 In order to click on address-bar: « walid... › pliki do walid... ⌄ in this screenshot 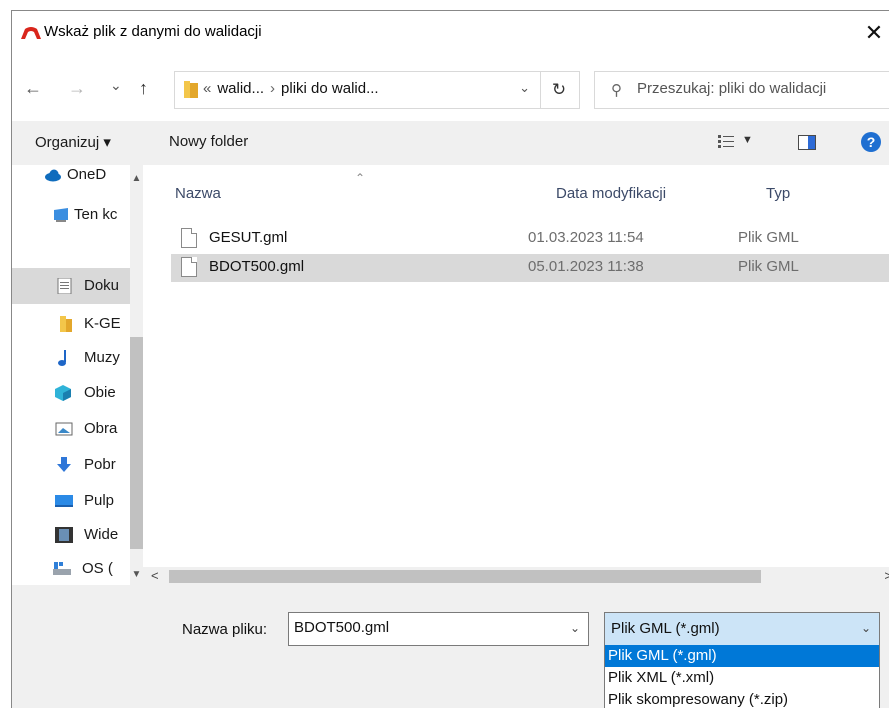, I will do `click(357, 90)`.